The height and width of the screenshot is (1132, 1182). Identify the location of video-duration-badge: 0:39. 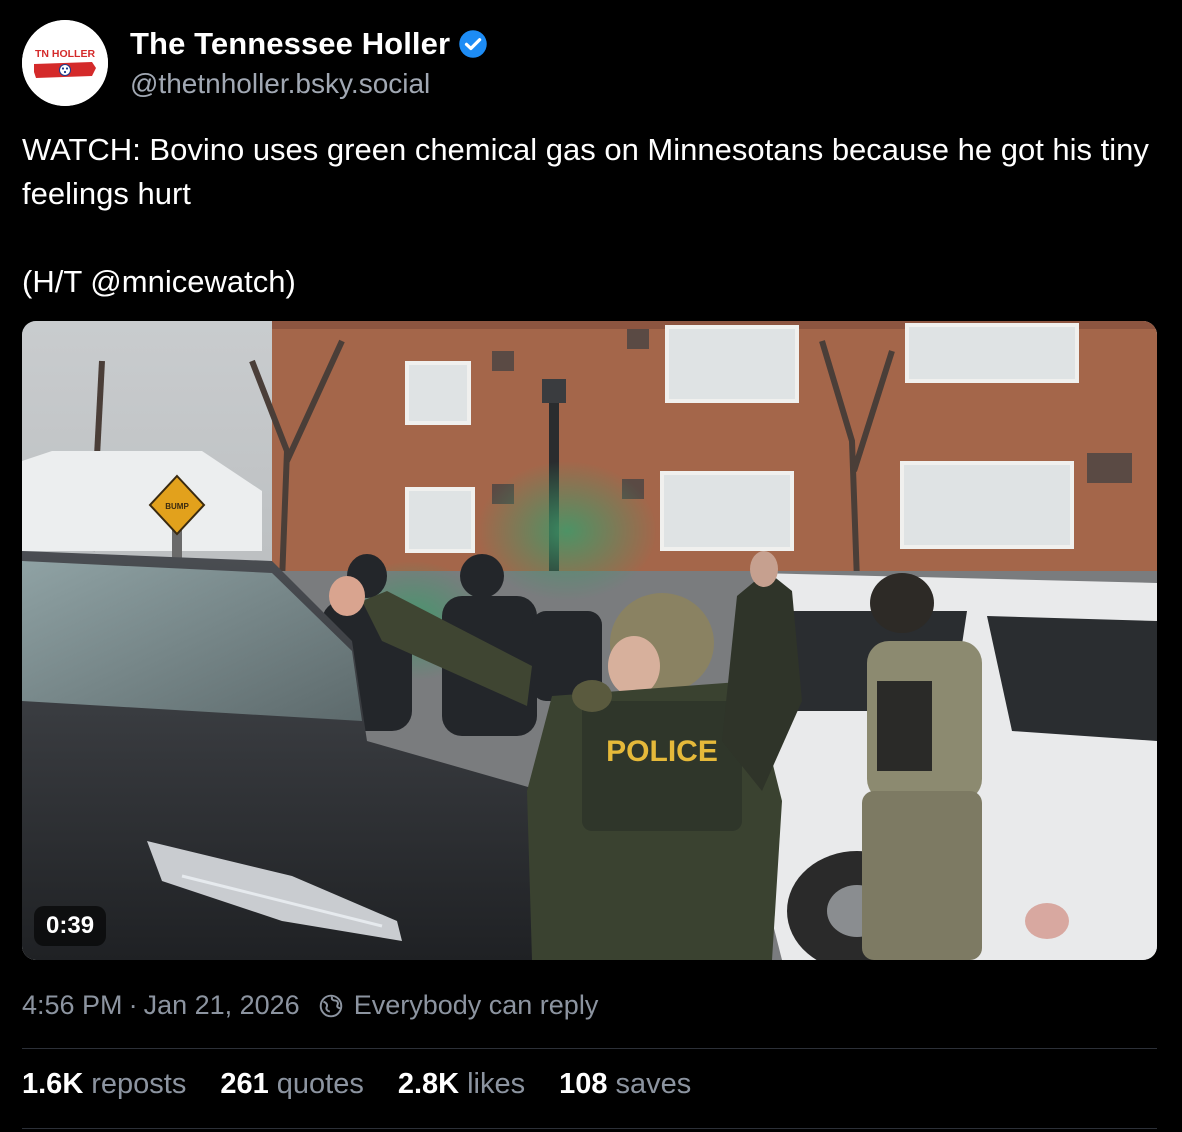
(70, 926).